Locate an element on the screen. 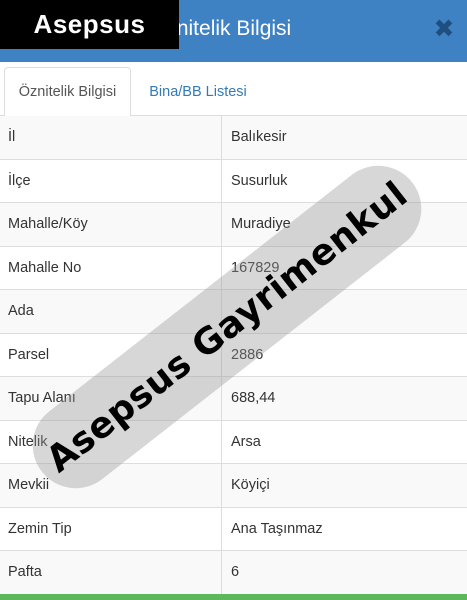 The width and height of the screenshot is (467, 600). tab-bar: Öznitelik Bilgisi Bina/BB Listesi is located at coordinates (233, 89).